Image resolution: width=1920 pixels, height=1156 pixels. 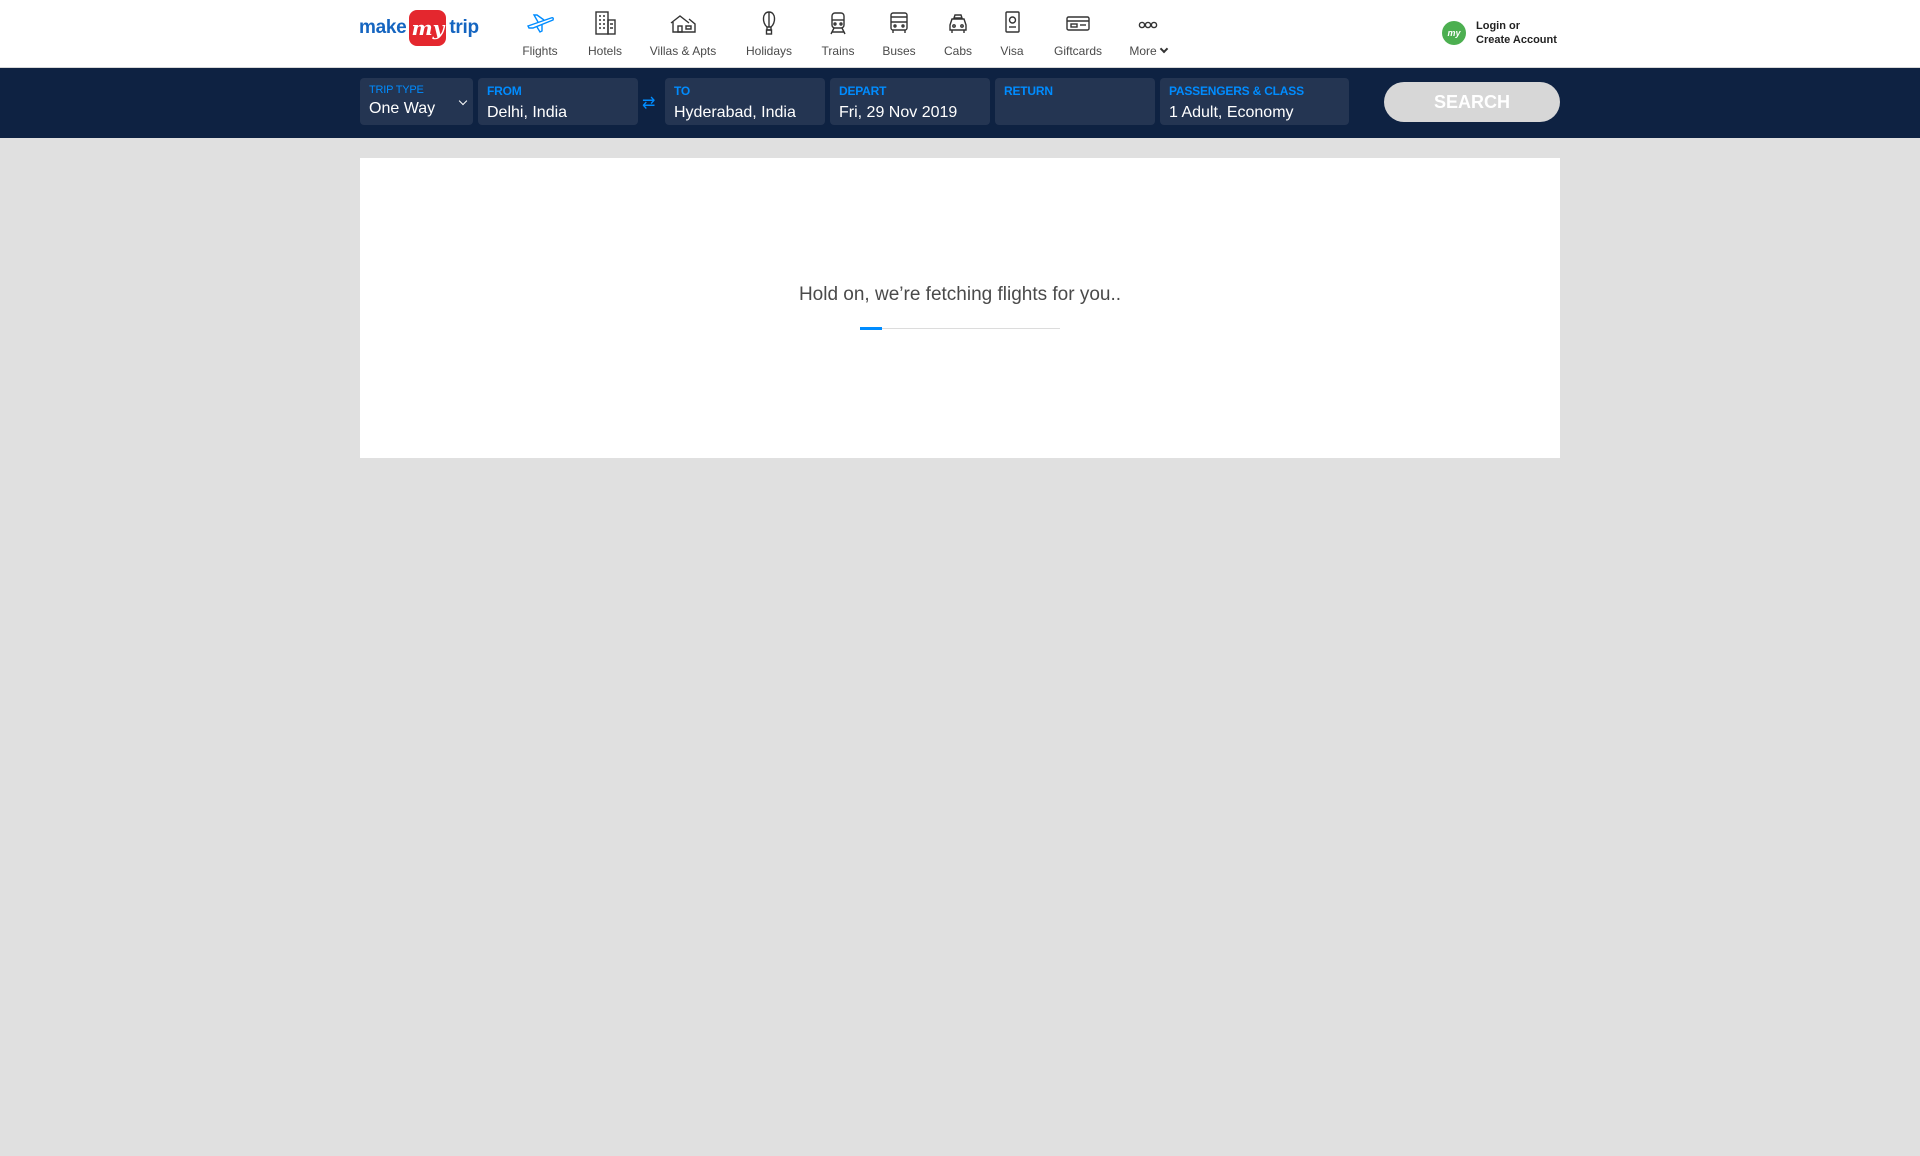 What do you see at coordinates (558, 101) in the screenshot?
I see `from-city-field: FROM Delhi, India` at bounding box center [558, 101].